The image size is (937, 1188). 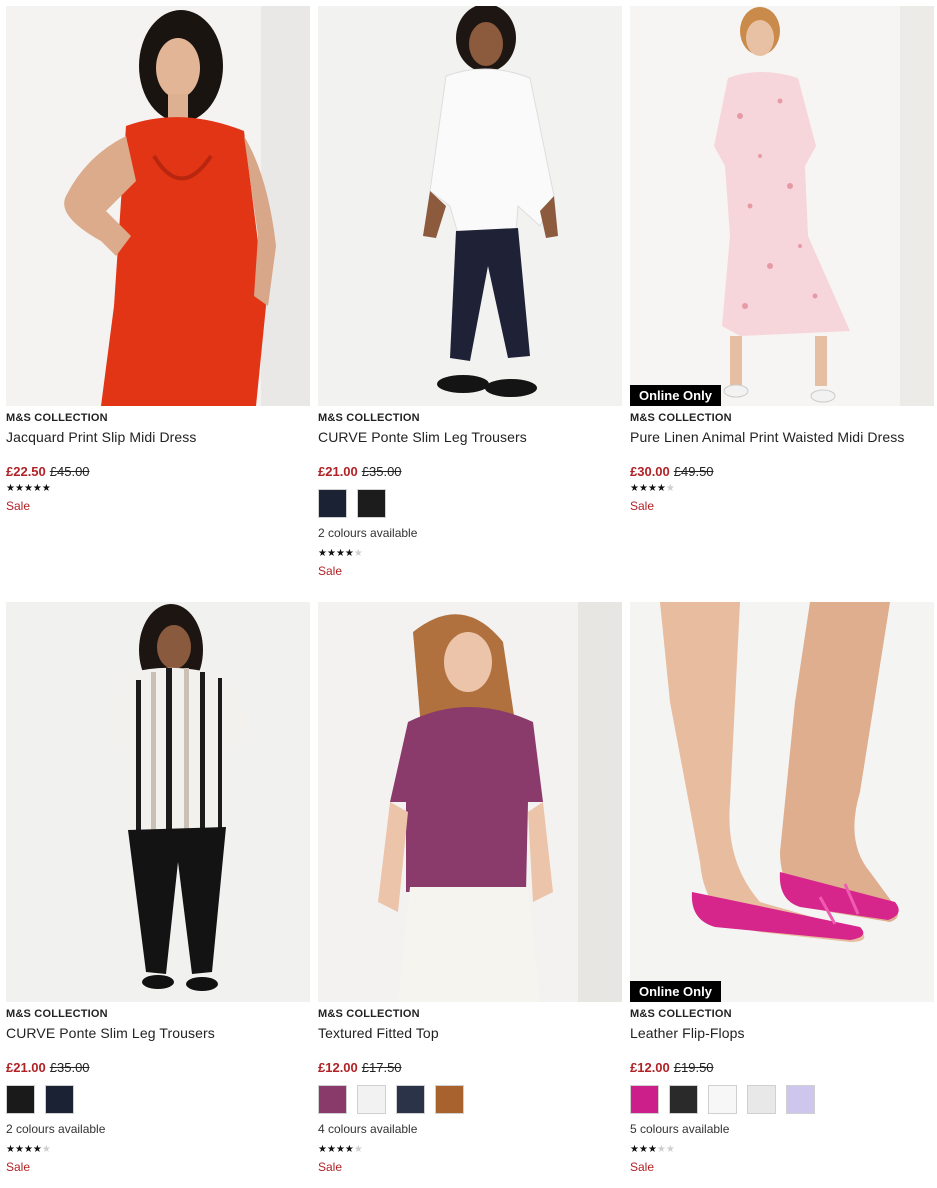 I want to click on colours-available: 5 colours available, so click(x=680, y=1129).